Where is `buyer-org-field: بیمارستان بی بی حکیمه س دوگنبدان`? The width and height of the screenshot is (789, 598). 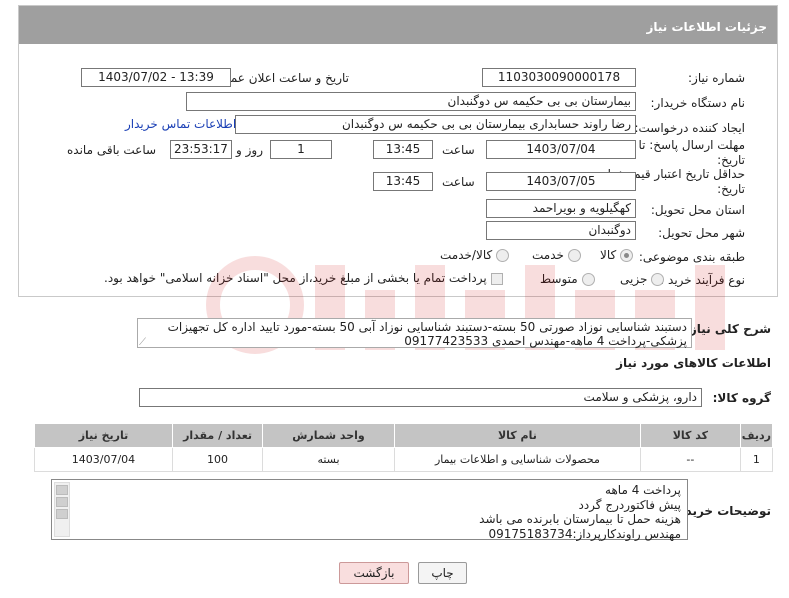
buyer-org-field: بیمارستان بی بی حکیمه س دوگنبدان is located at coordinates (411, 101).